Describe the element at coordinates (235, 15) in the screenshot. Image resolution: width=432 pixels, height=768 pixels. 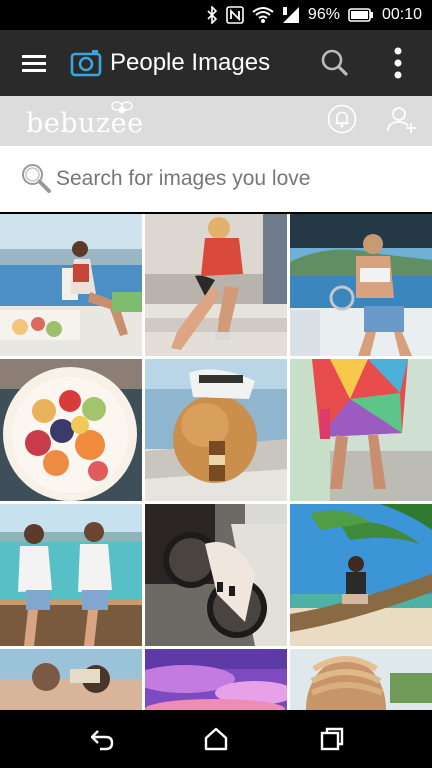
I see `nfc-icon` at that location.